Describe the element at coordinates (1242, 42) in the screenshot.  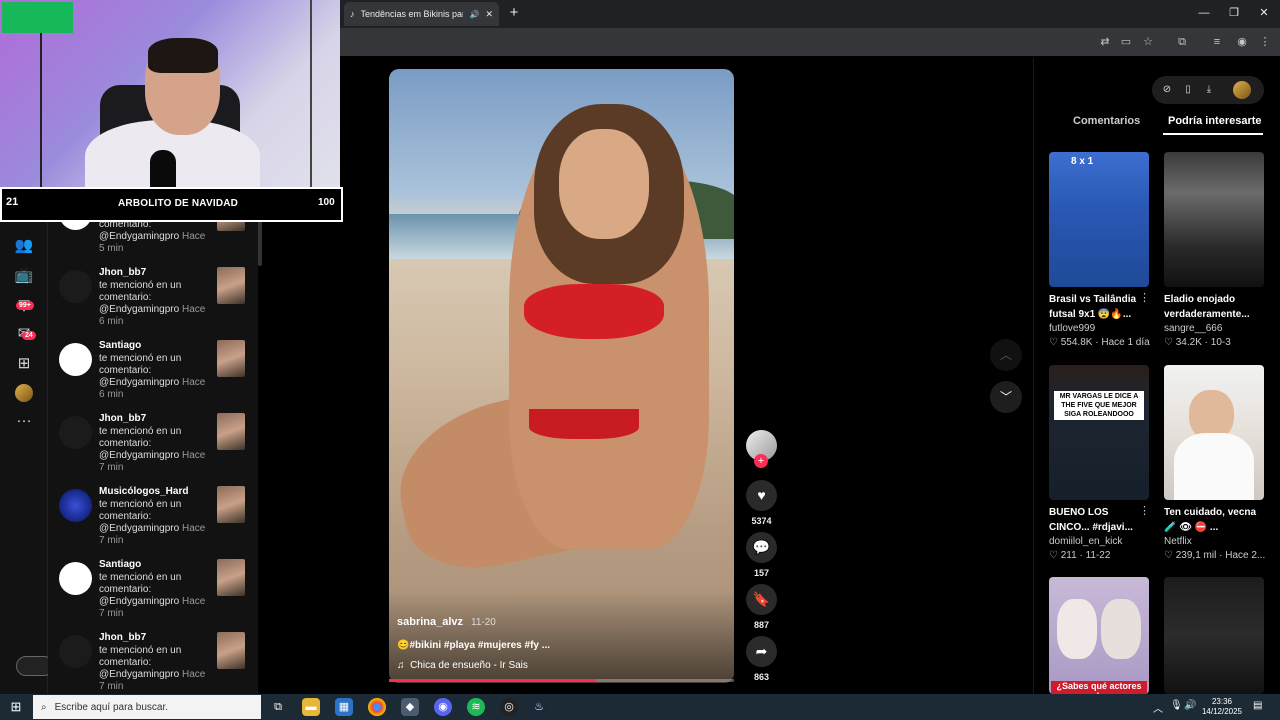
I see `profile-icon: ◉` at that location.